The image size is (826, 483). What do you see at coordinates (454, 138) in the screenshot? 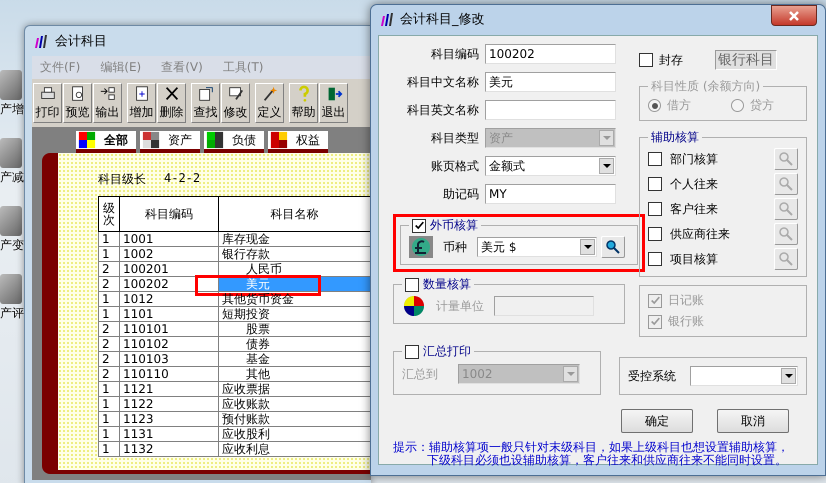
I see `field-label: 科目类型` at bounding box center [454, 138].